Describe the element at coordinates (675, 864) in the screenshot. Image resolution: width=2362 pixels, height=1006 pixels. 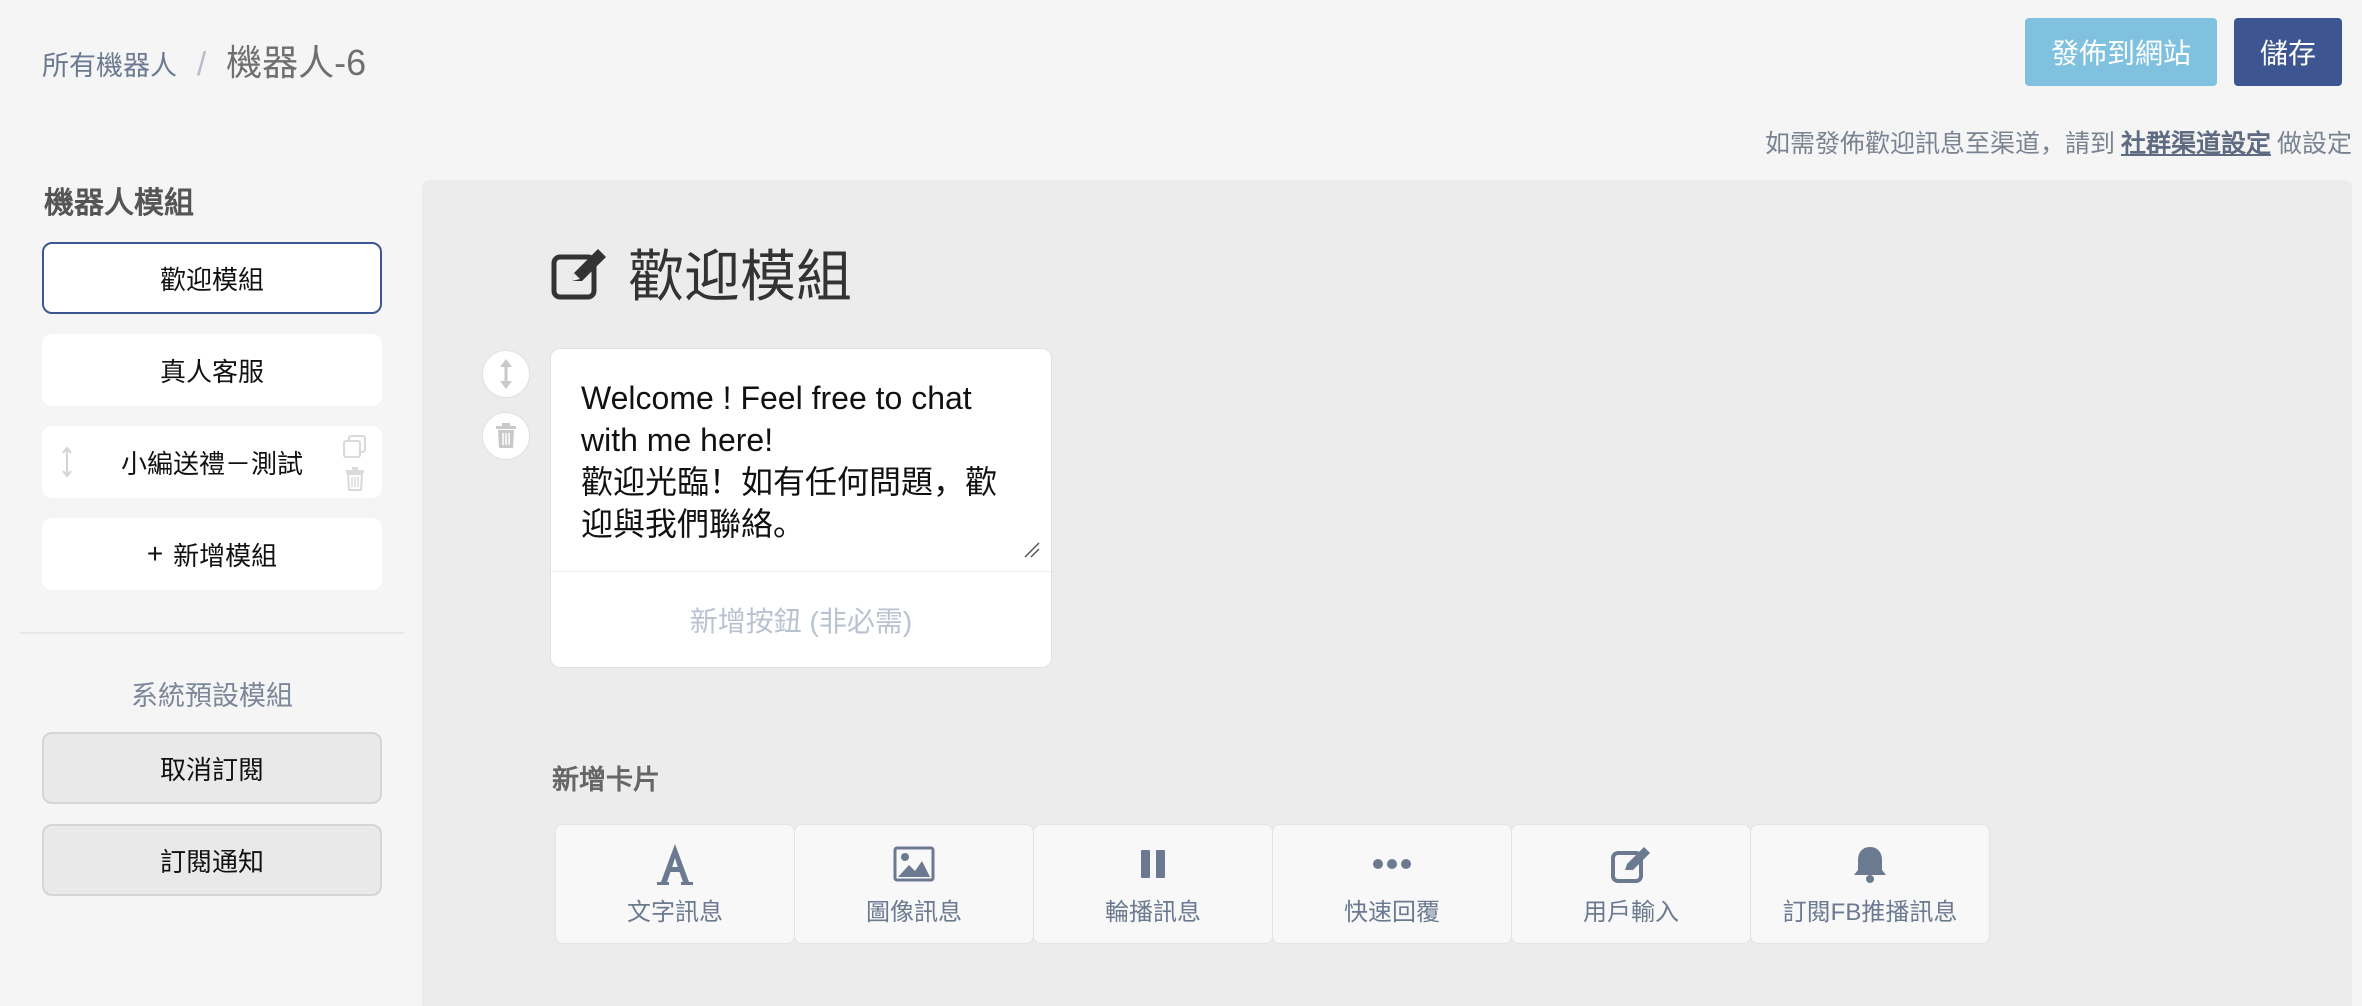
I see `text-a-icon` at that location.